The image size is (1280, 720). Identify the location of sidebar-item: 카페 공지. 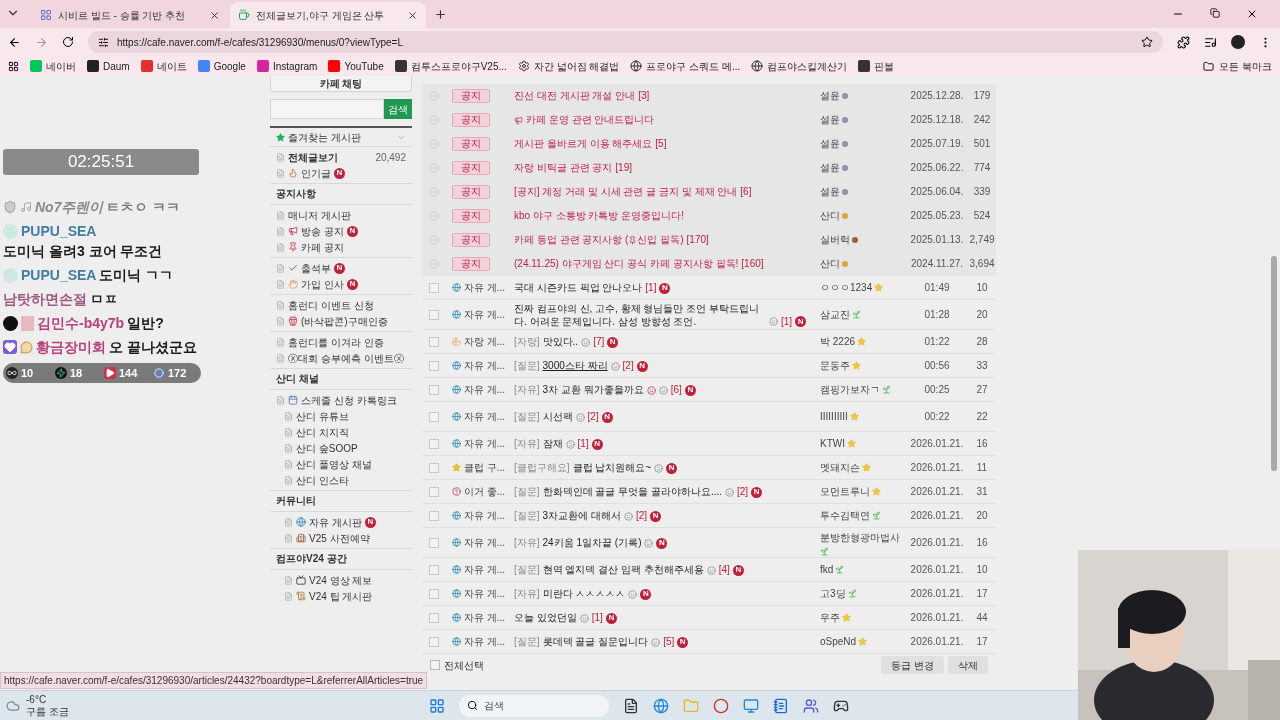
(322, 247).